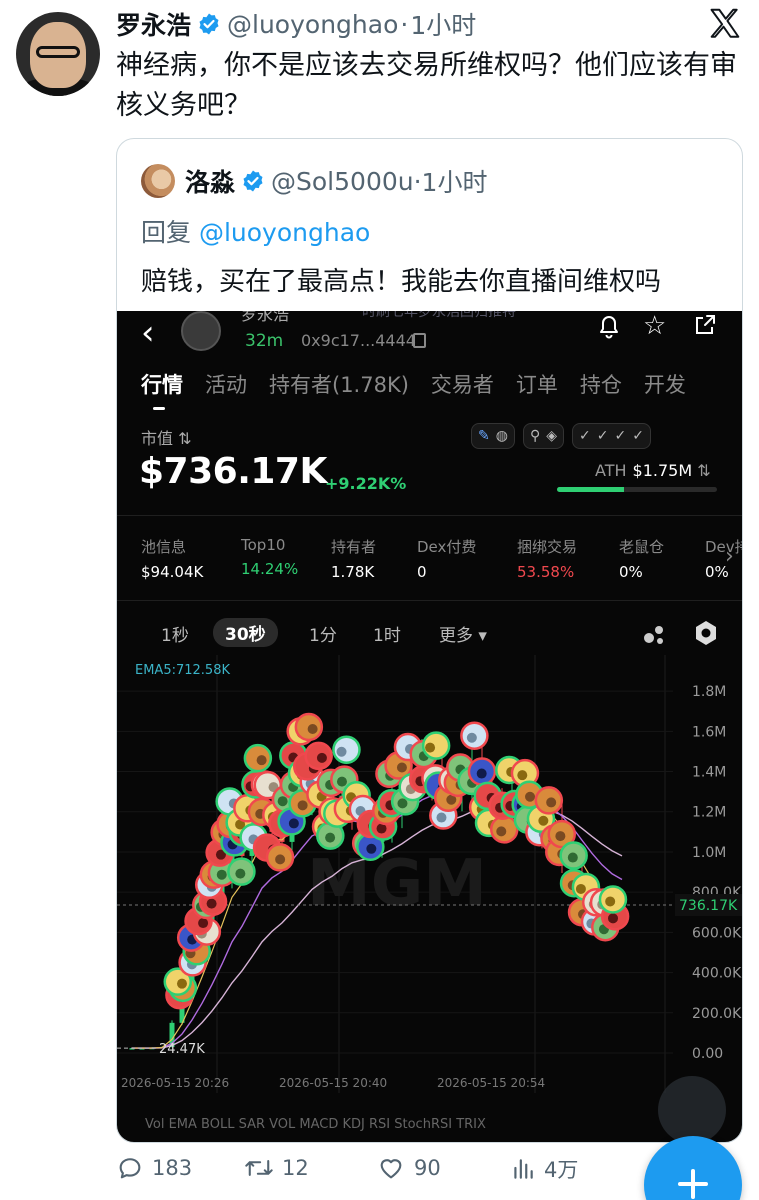 Image resolution: width=759 pixels, height=1200 pixels. I want to click on stat-value: 1.78K, so click(353, 572).